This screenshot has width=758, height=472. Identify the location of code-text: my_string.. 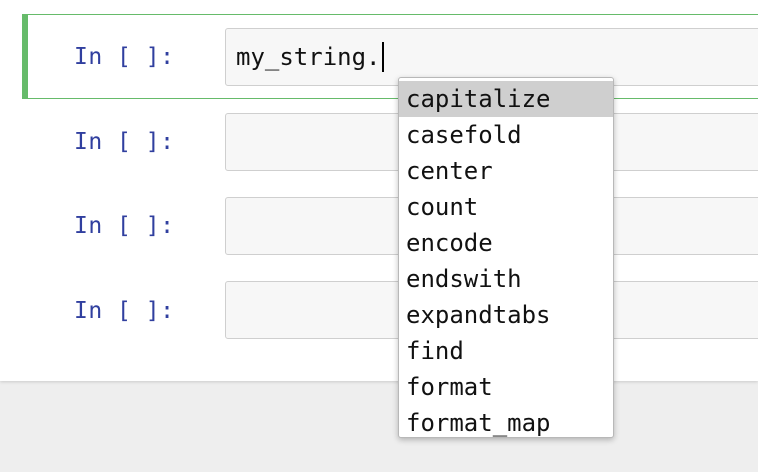
(308, 57).